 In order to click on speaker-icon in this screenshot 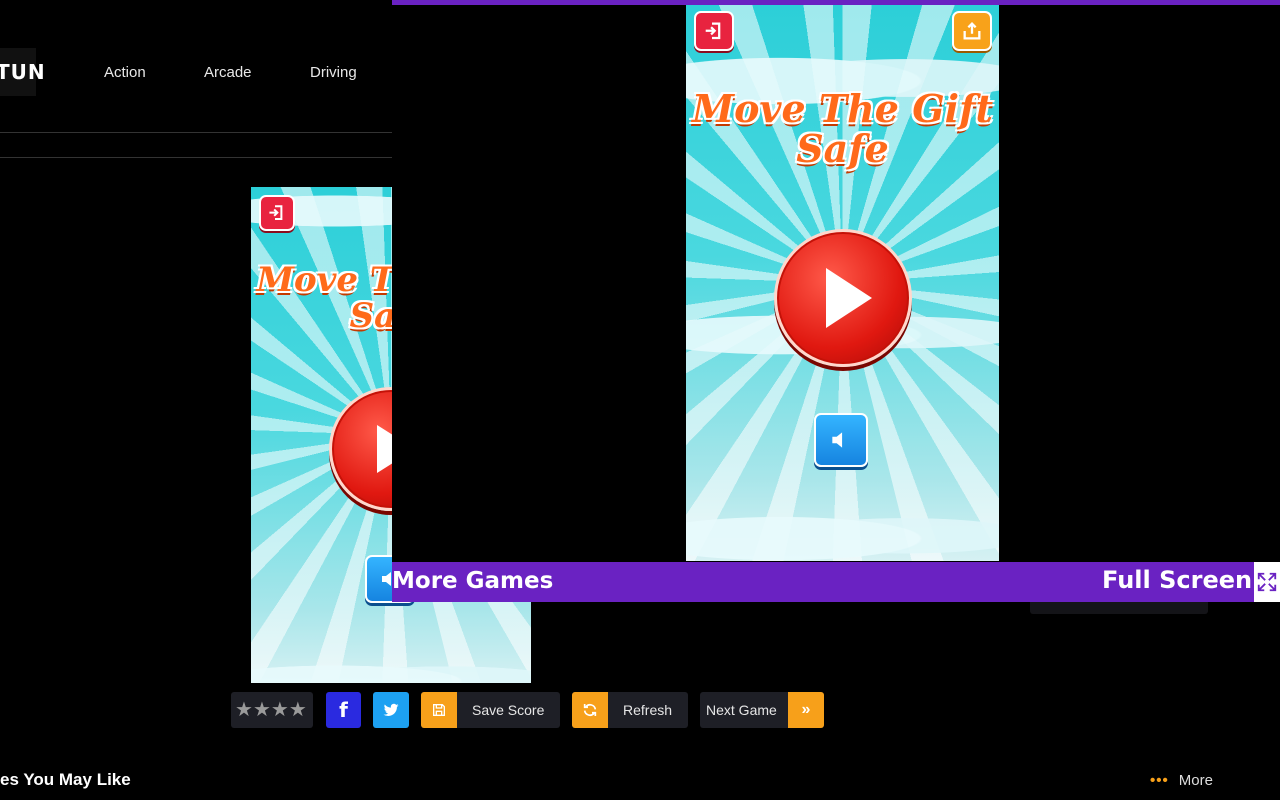, I will do `click(837, 440)`.